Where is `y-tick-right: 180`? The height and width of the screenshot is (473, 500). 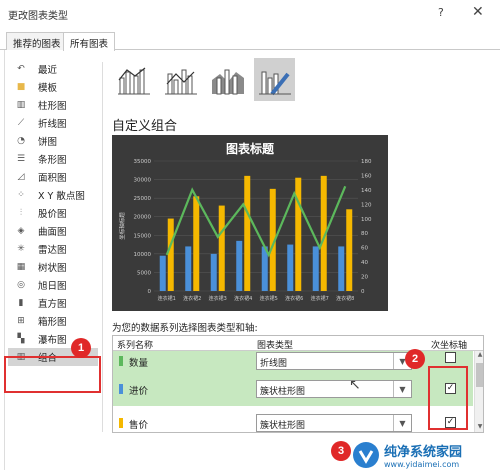 y-tick-right: 180 is located at coordinates (366, 162).